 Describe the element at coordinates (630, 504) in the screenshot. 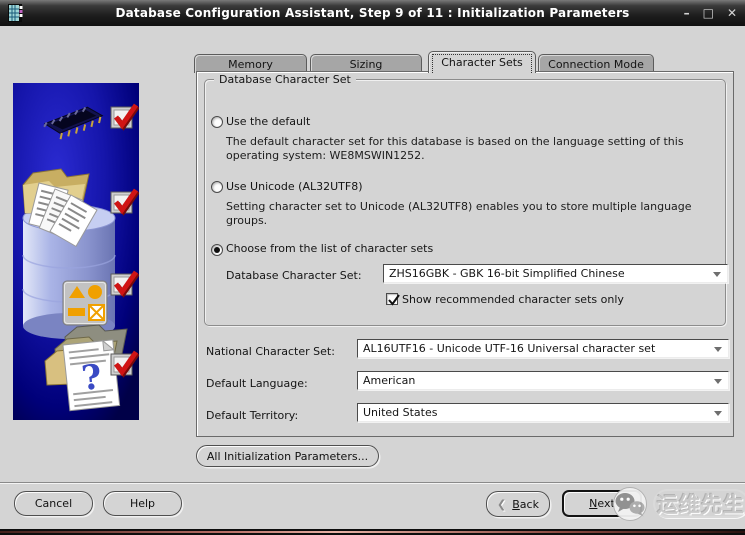

I see `wechat-logo-icon` at that location.